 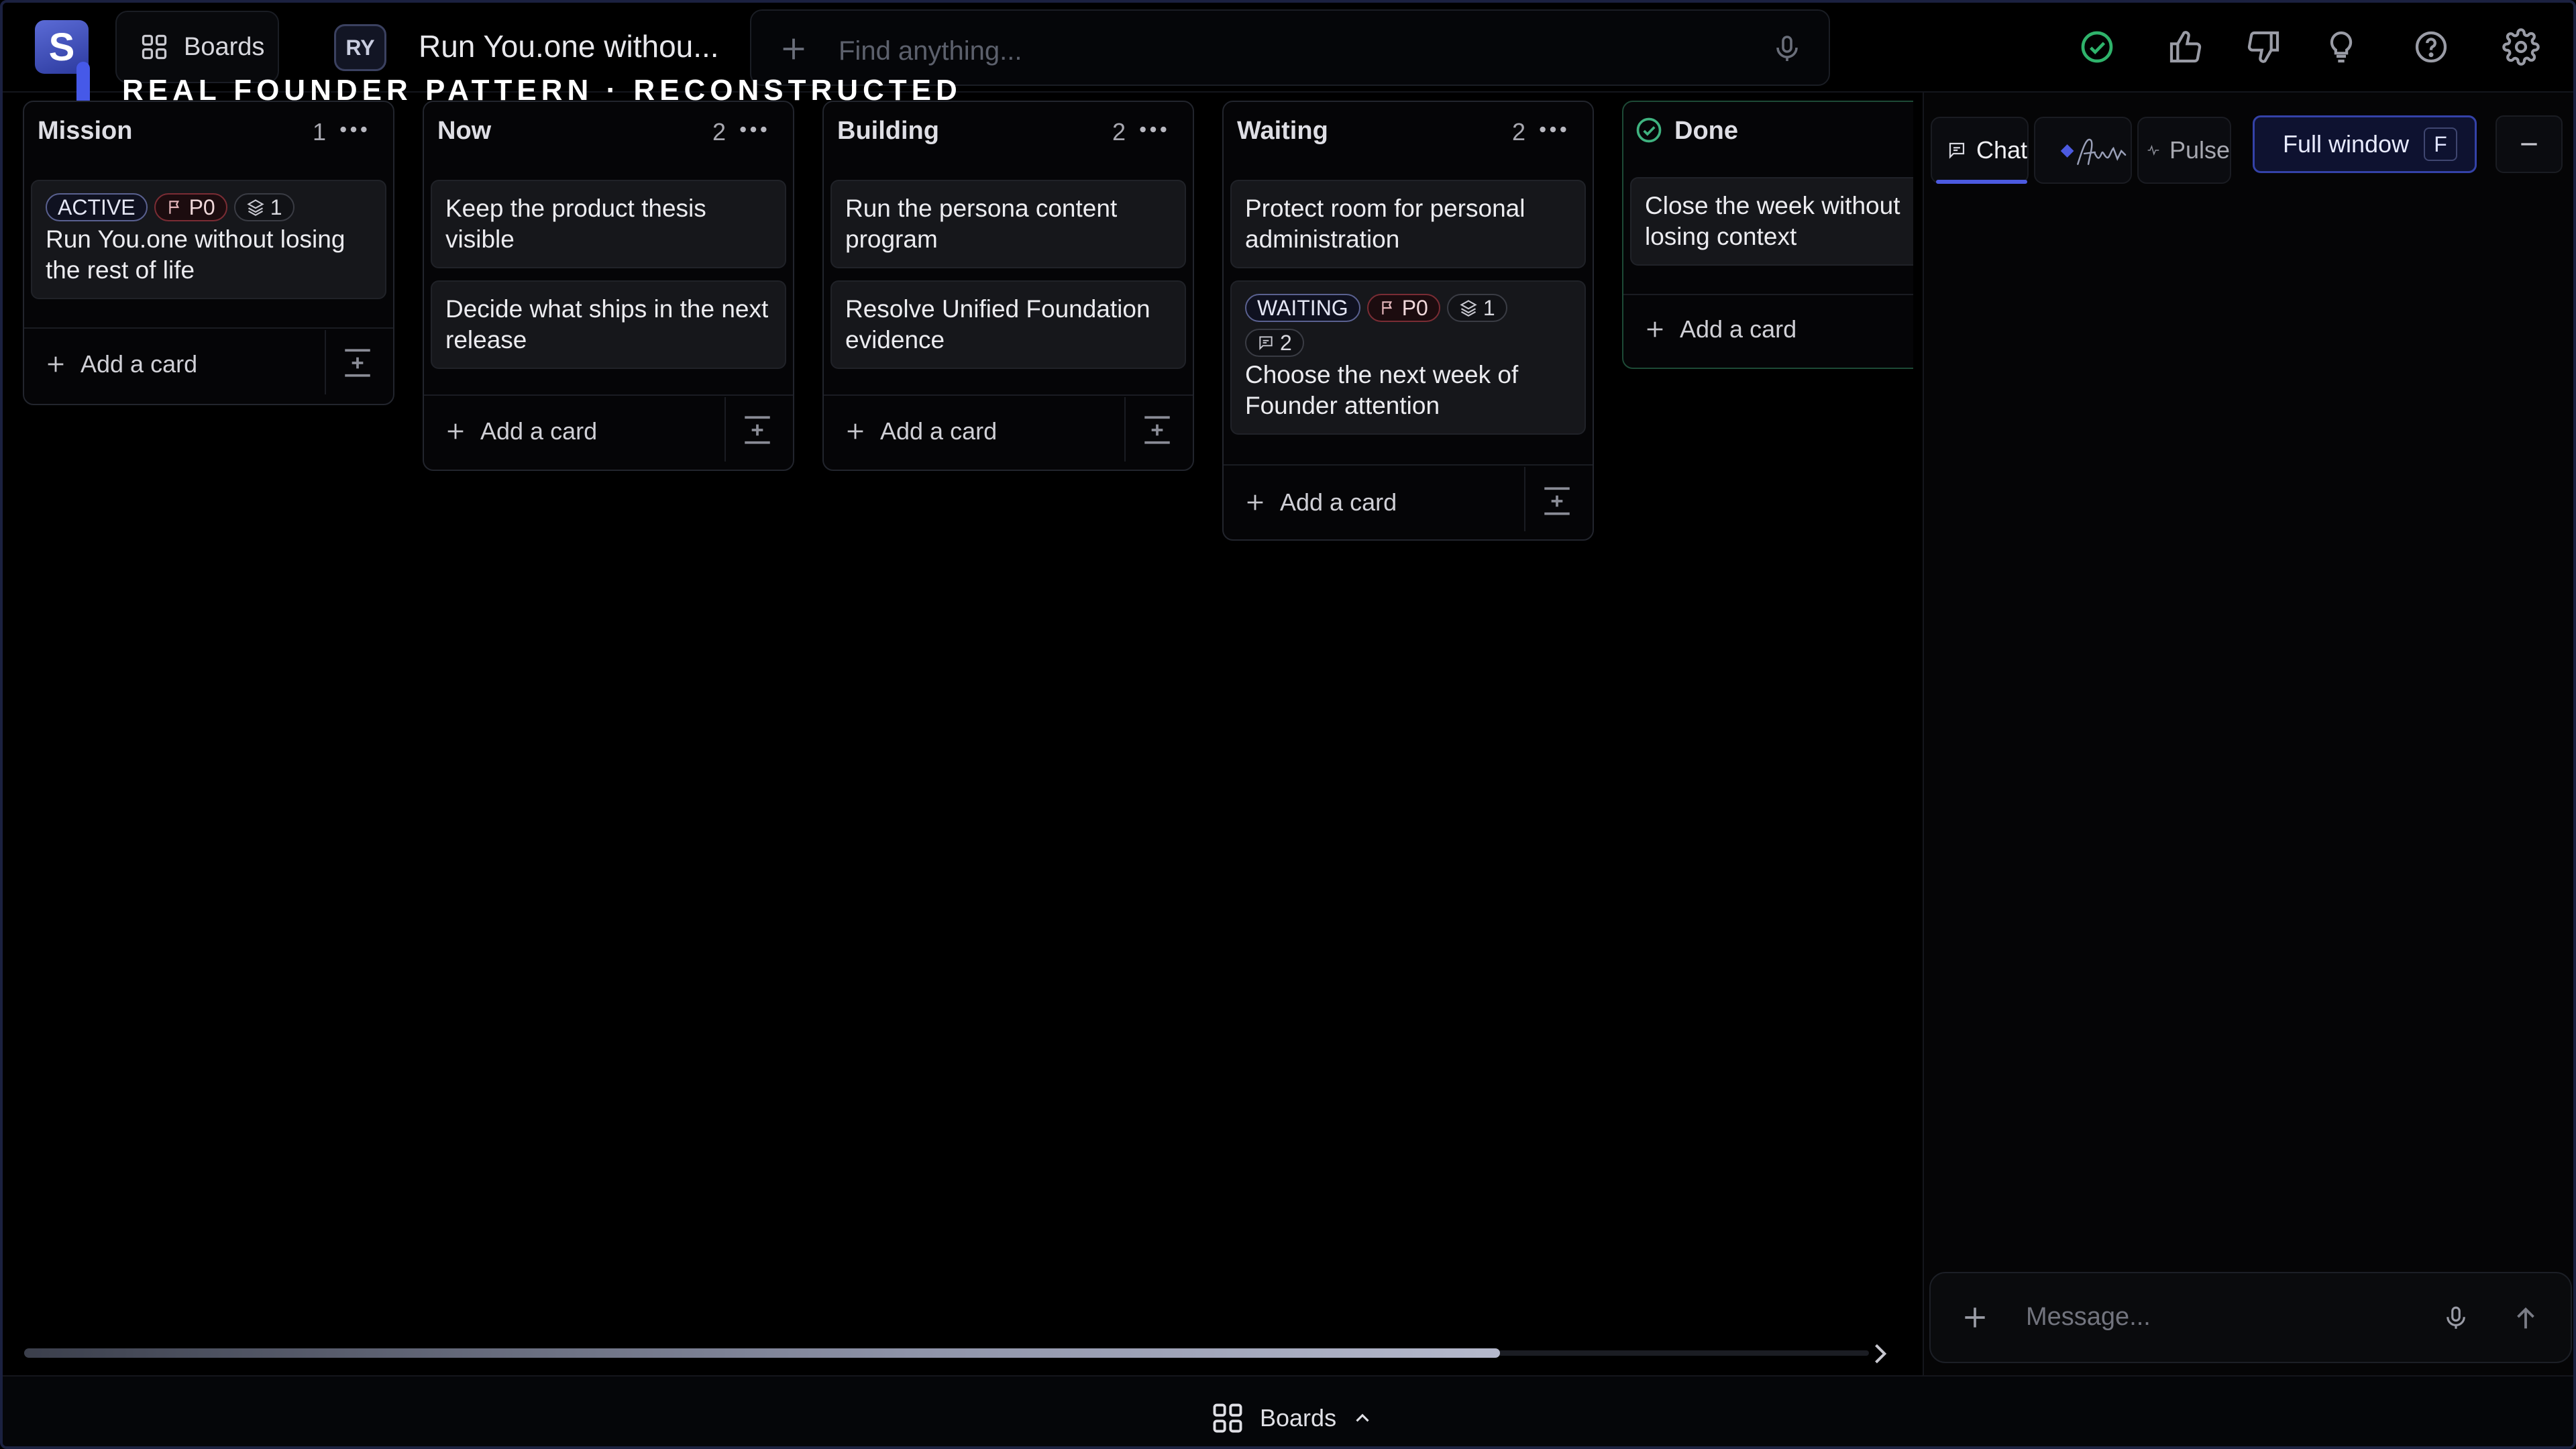 I want to click on comment-count-badge: 2, so click(x=1274, y=343).